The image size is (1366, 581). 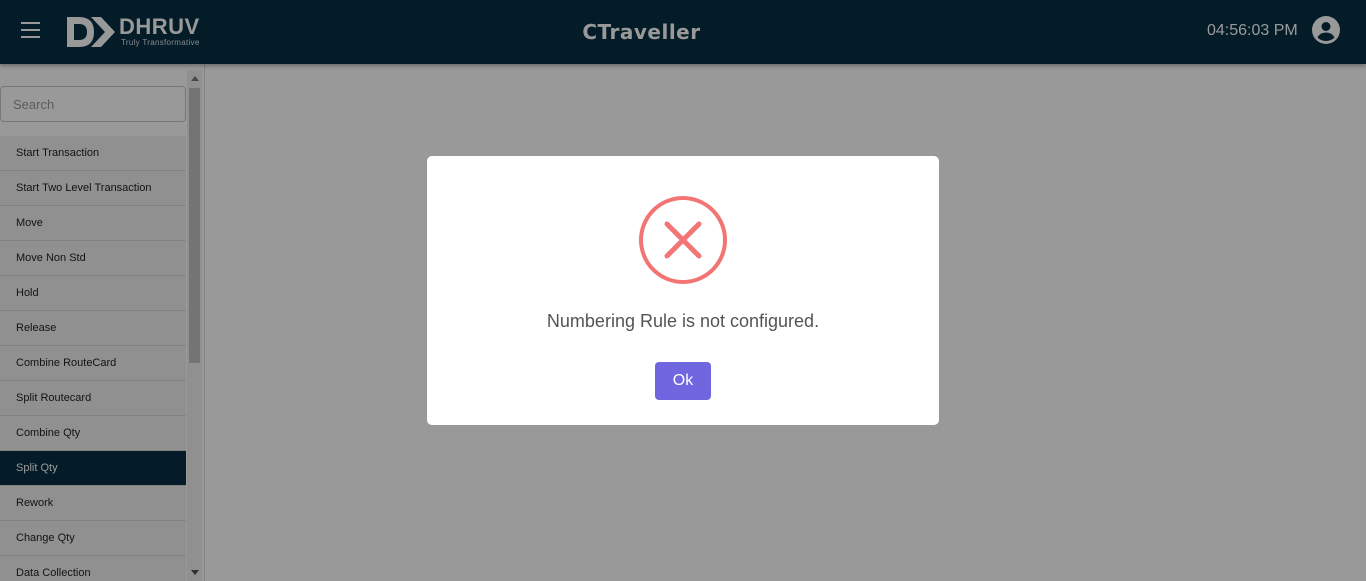 I want to click on ok-button: Ok, so click(x=683, y=381).